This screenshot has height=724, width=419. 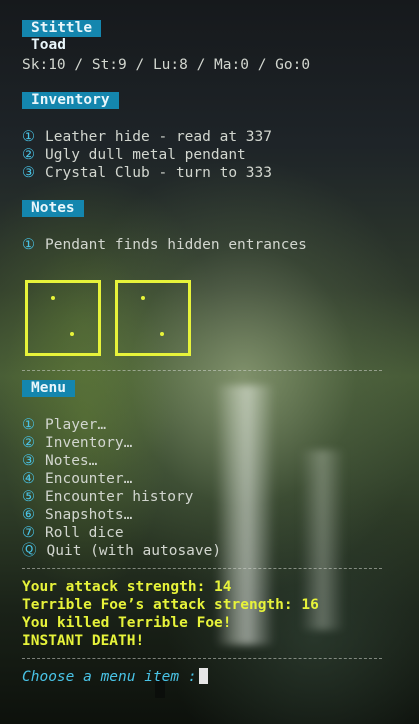 What do you see at coordinates (28, 461) in the screenshot?
I see `menu-item-number: ③` at bounding box center [28, 461].